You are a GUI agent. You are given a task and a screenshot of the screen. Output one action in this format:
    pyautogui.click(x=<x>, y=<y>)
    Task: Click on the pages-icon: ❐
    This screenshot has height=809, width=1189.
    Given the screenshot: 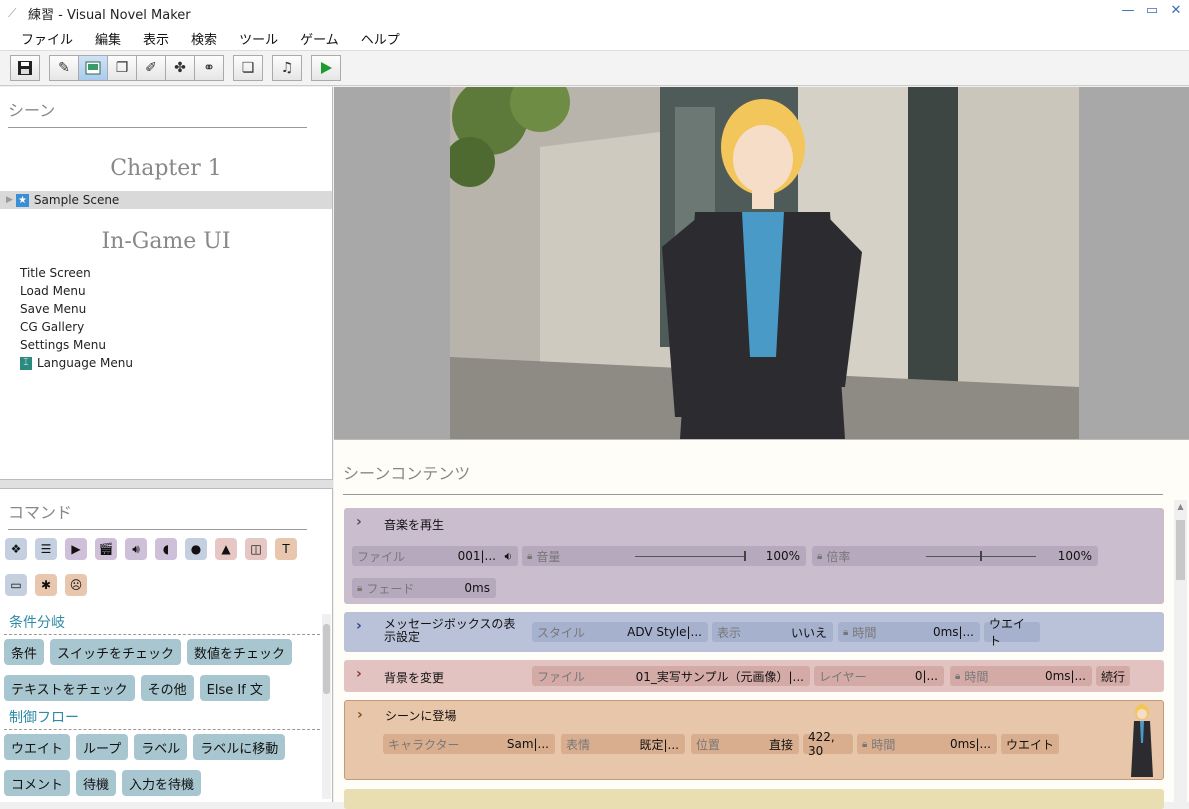 What is the action you would take?
    pyautogui.click(x=122, y=68)
    